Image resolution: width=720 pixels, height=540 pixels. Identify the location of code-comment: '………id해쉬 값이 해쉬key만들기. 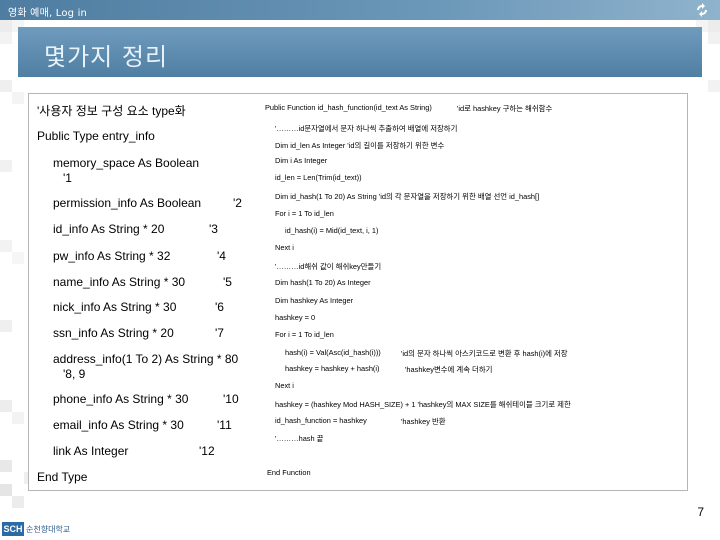
(328, 266).